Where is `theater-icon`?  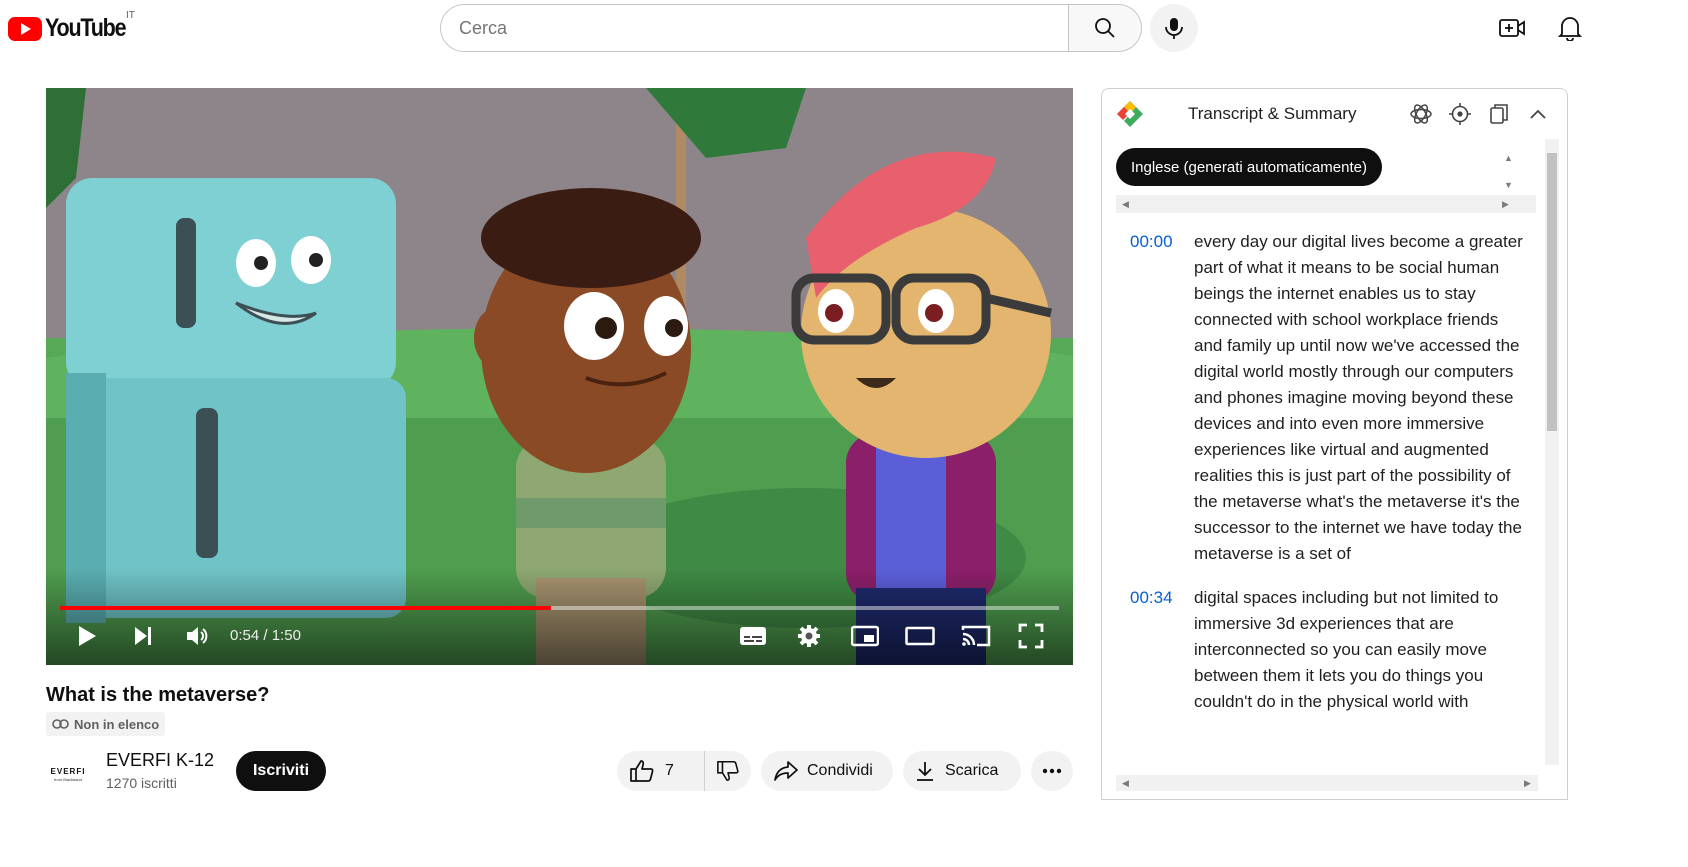 theater-icon is located at coordinates (920, 636).